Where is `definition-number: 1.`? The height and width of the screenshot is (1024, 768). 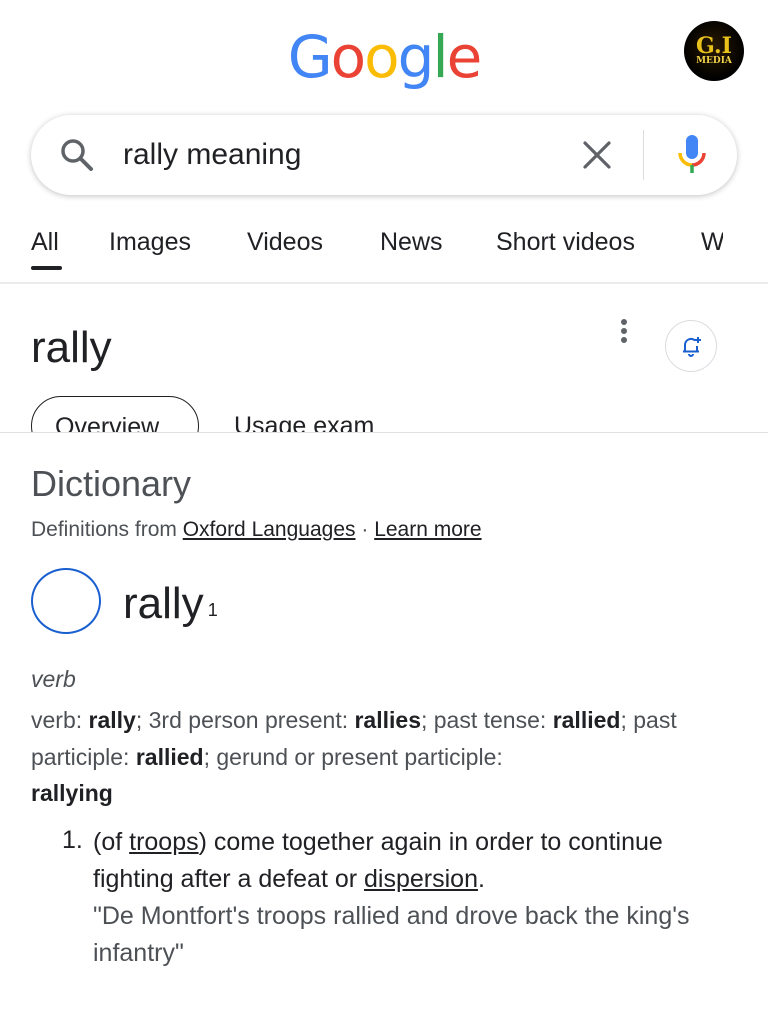 definition-number: 1. is located at coordinates (72, 840).